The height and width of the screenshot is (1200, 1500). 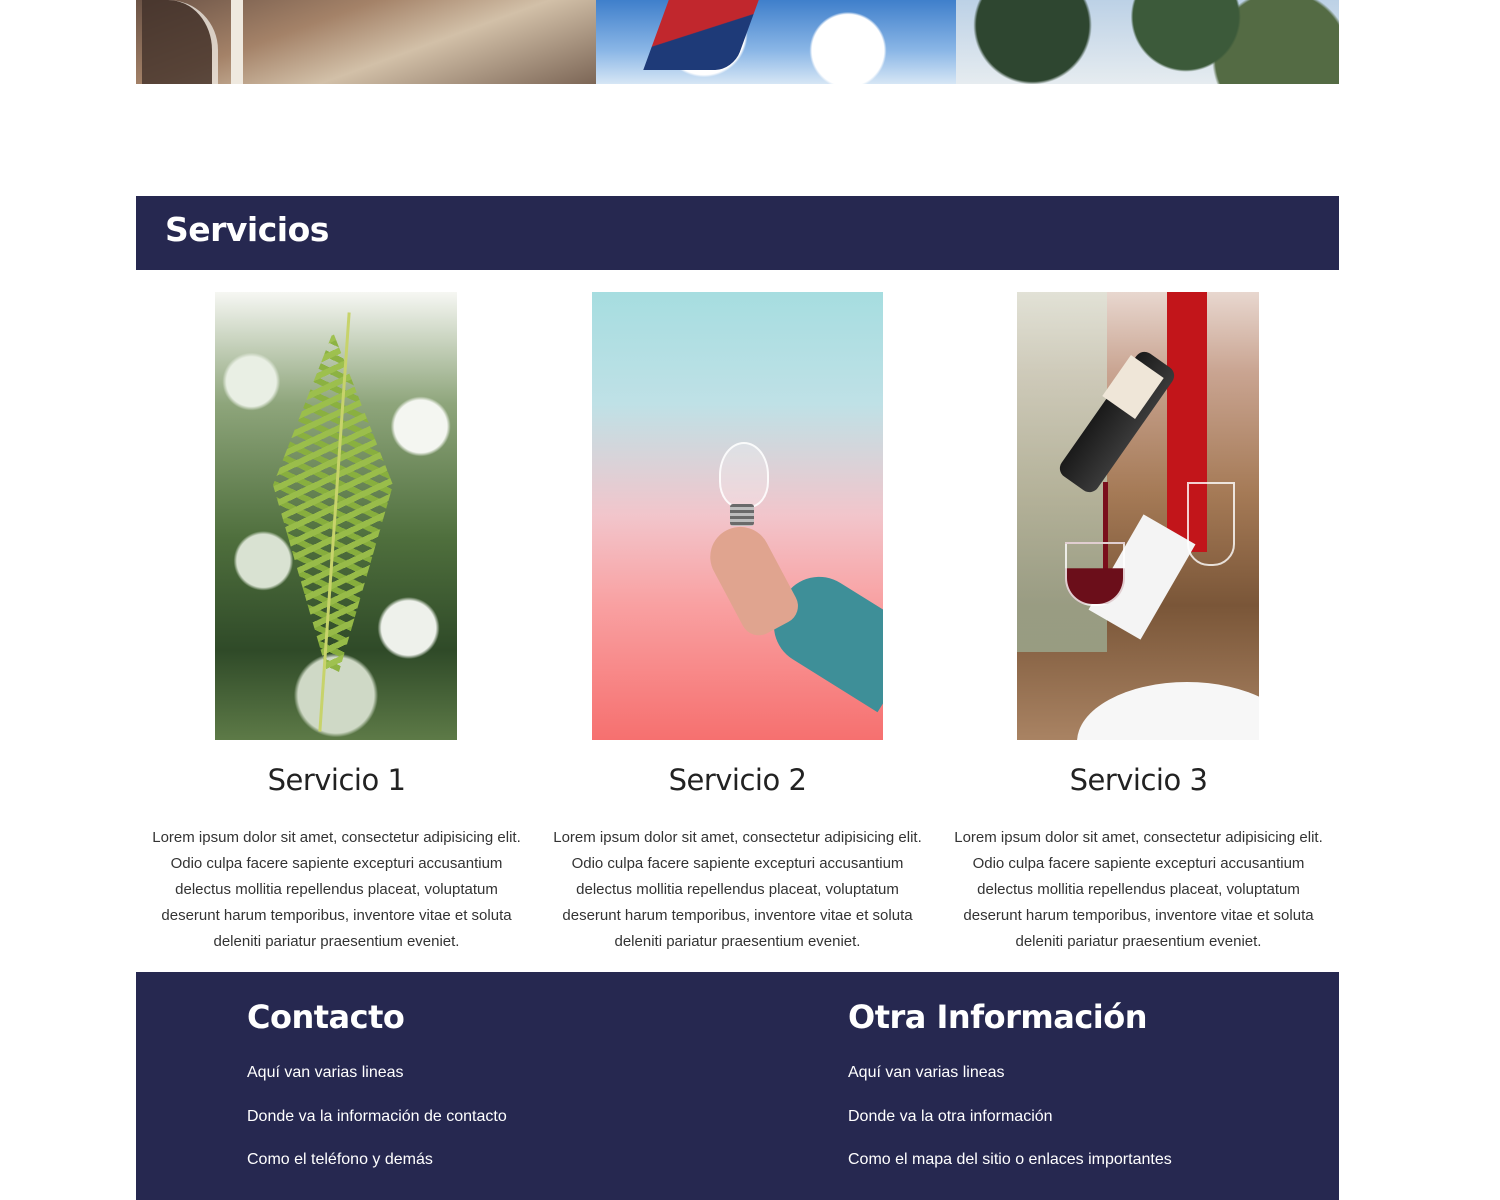 What do you see at coordinates (744, 475) in the screenshot?
I see `lightbulb-glass` at bounding box center [744, 475].